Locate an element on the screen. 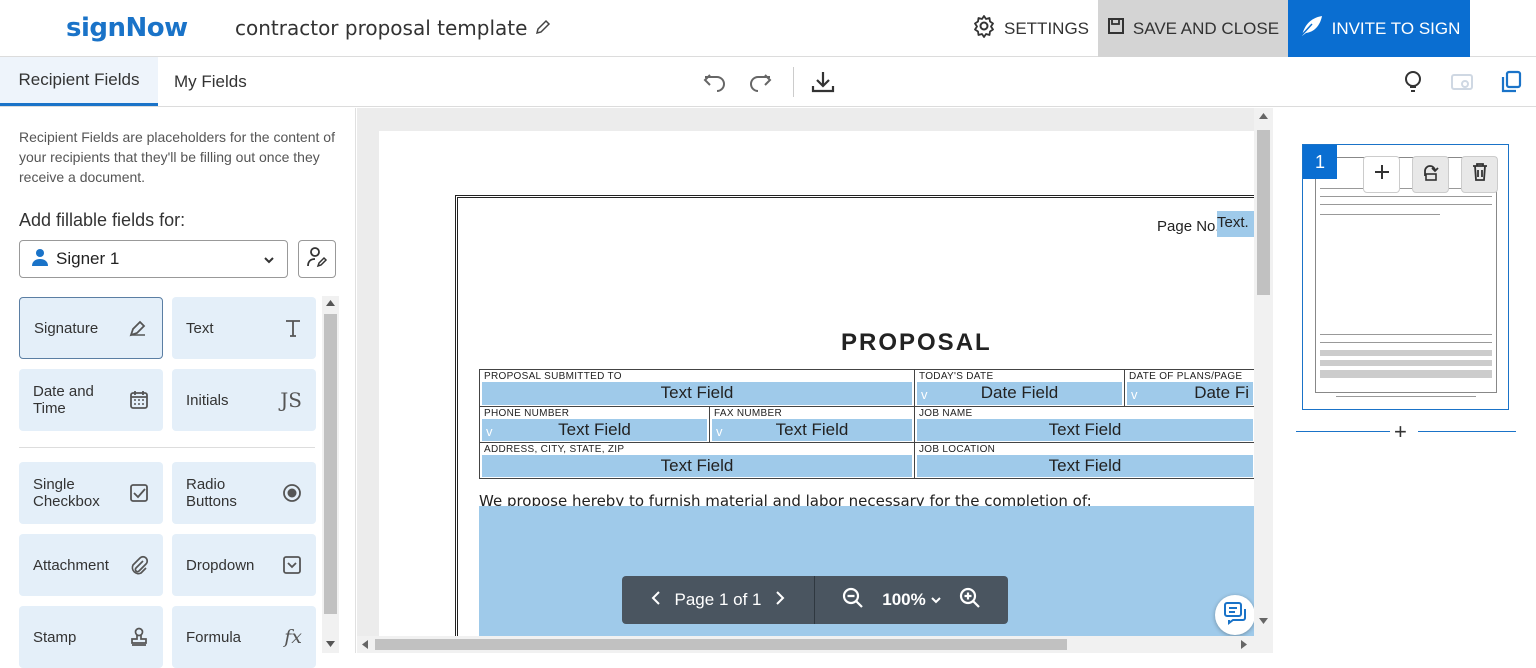  thumbnail-page-number: 1 is located at coordinates (1320, 162).